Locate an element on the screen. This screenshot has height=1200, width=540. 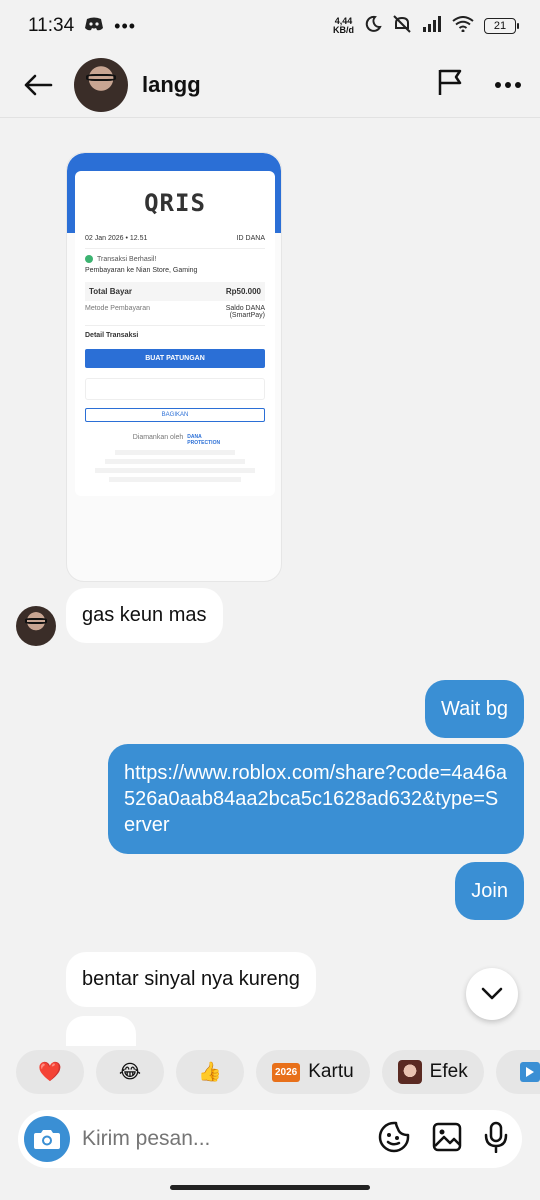
dana-protection: DANA PROTECTION is located at coordinates (204, 440).